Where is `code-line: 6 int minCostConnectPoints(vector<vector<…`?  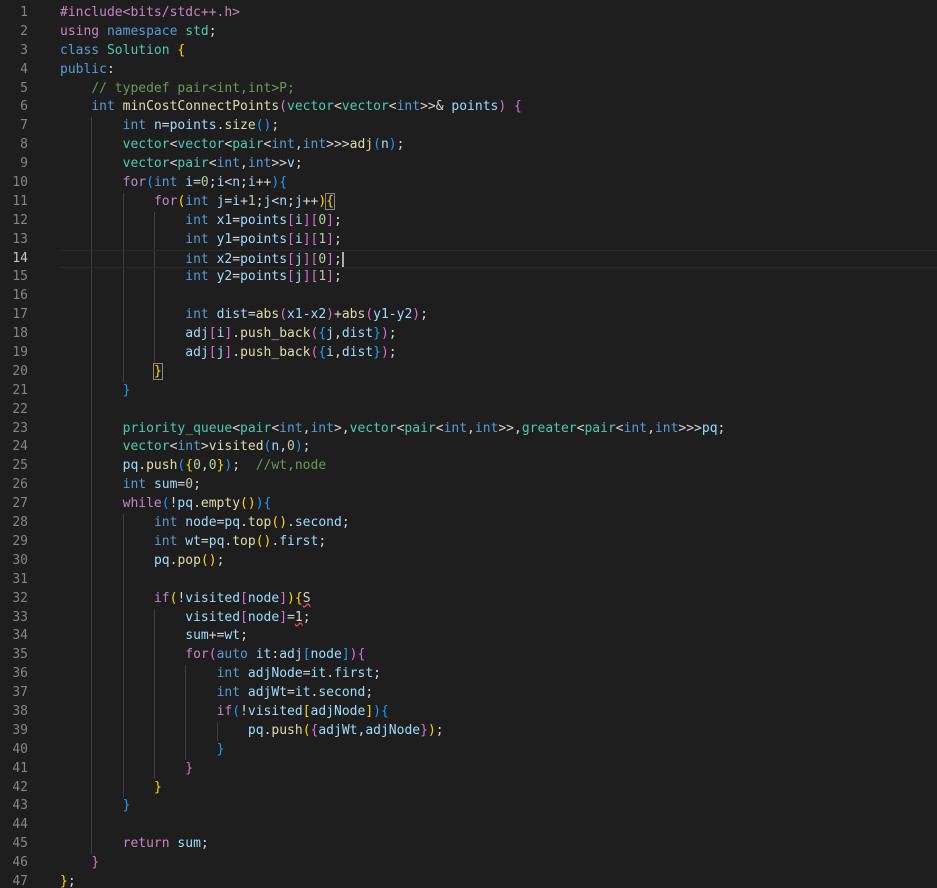 code-line: 6 int minCostConnectPoints(vector<vector<… is located at coordinates (468, 107).